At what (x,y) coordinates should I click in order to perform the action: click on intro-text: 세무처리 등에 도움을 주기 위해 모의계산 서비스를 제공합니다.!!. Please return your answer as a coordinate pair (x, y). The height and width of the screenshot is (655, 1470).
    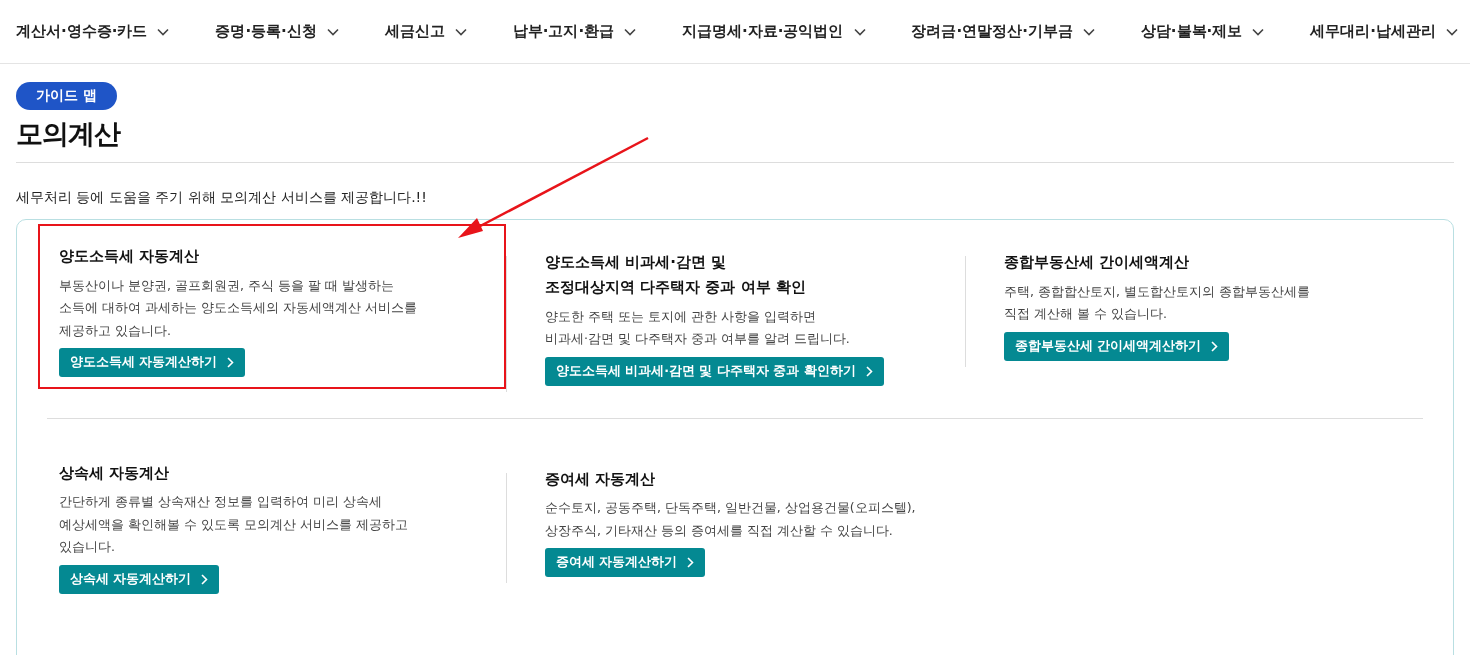
    Looking at the image, I should click on (222, 198).